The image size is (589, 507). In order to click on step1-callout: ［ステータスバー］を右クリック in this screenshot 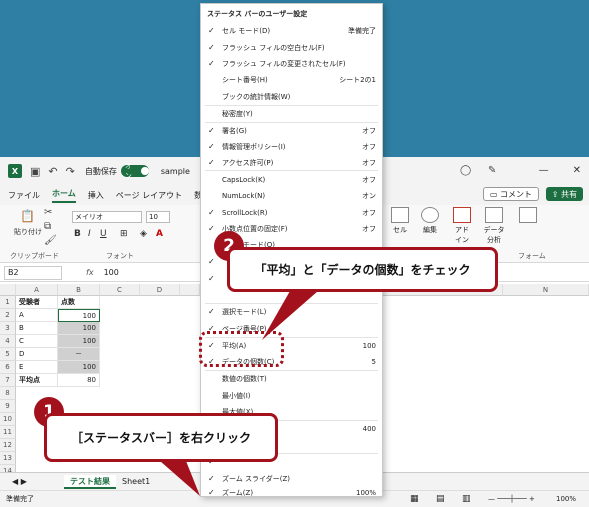, I will do `click(161, 437)`.